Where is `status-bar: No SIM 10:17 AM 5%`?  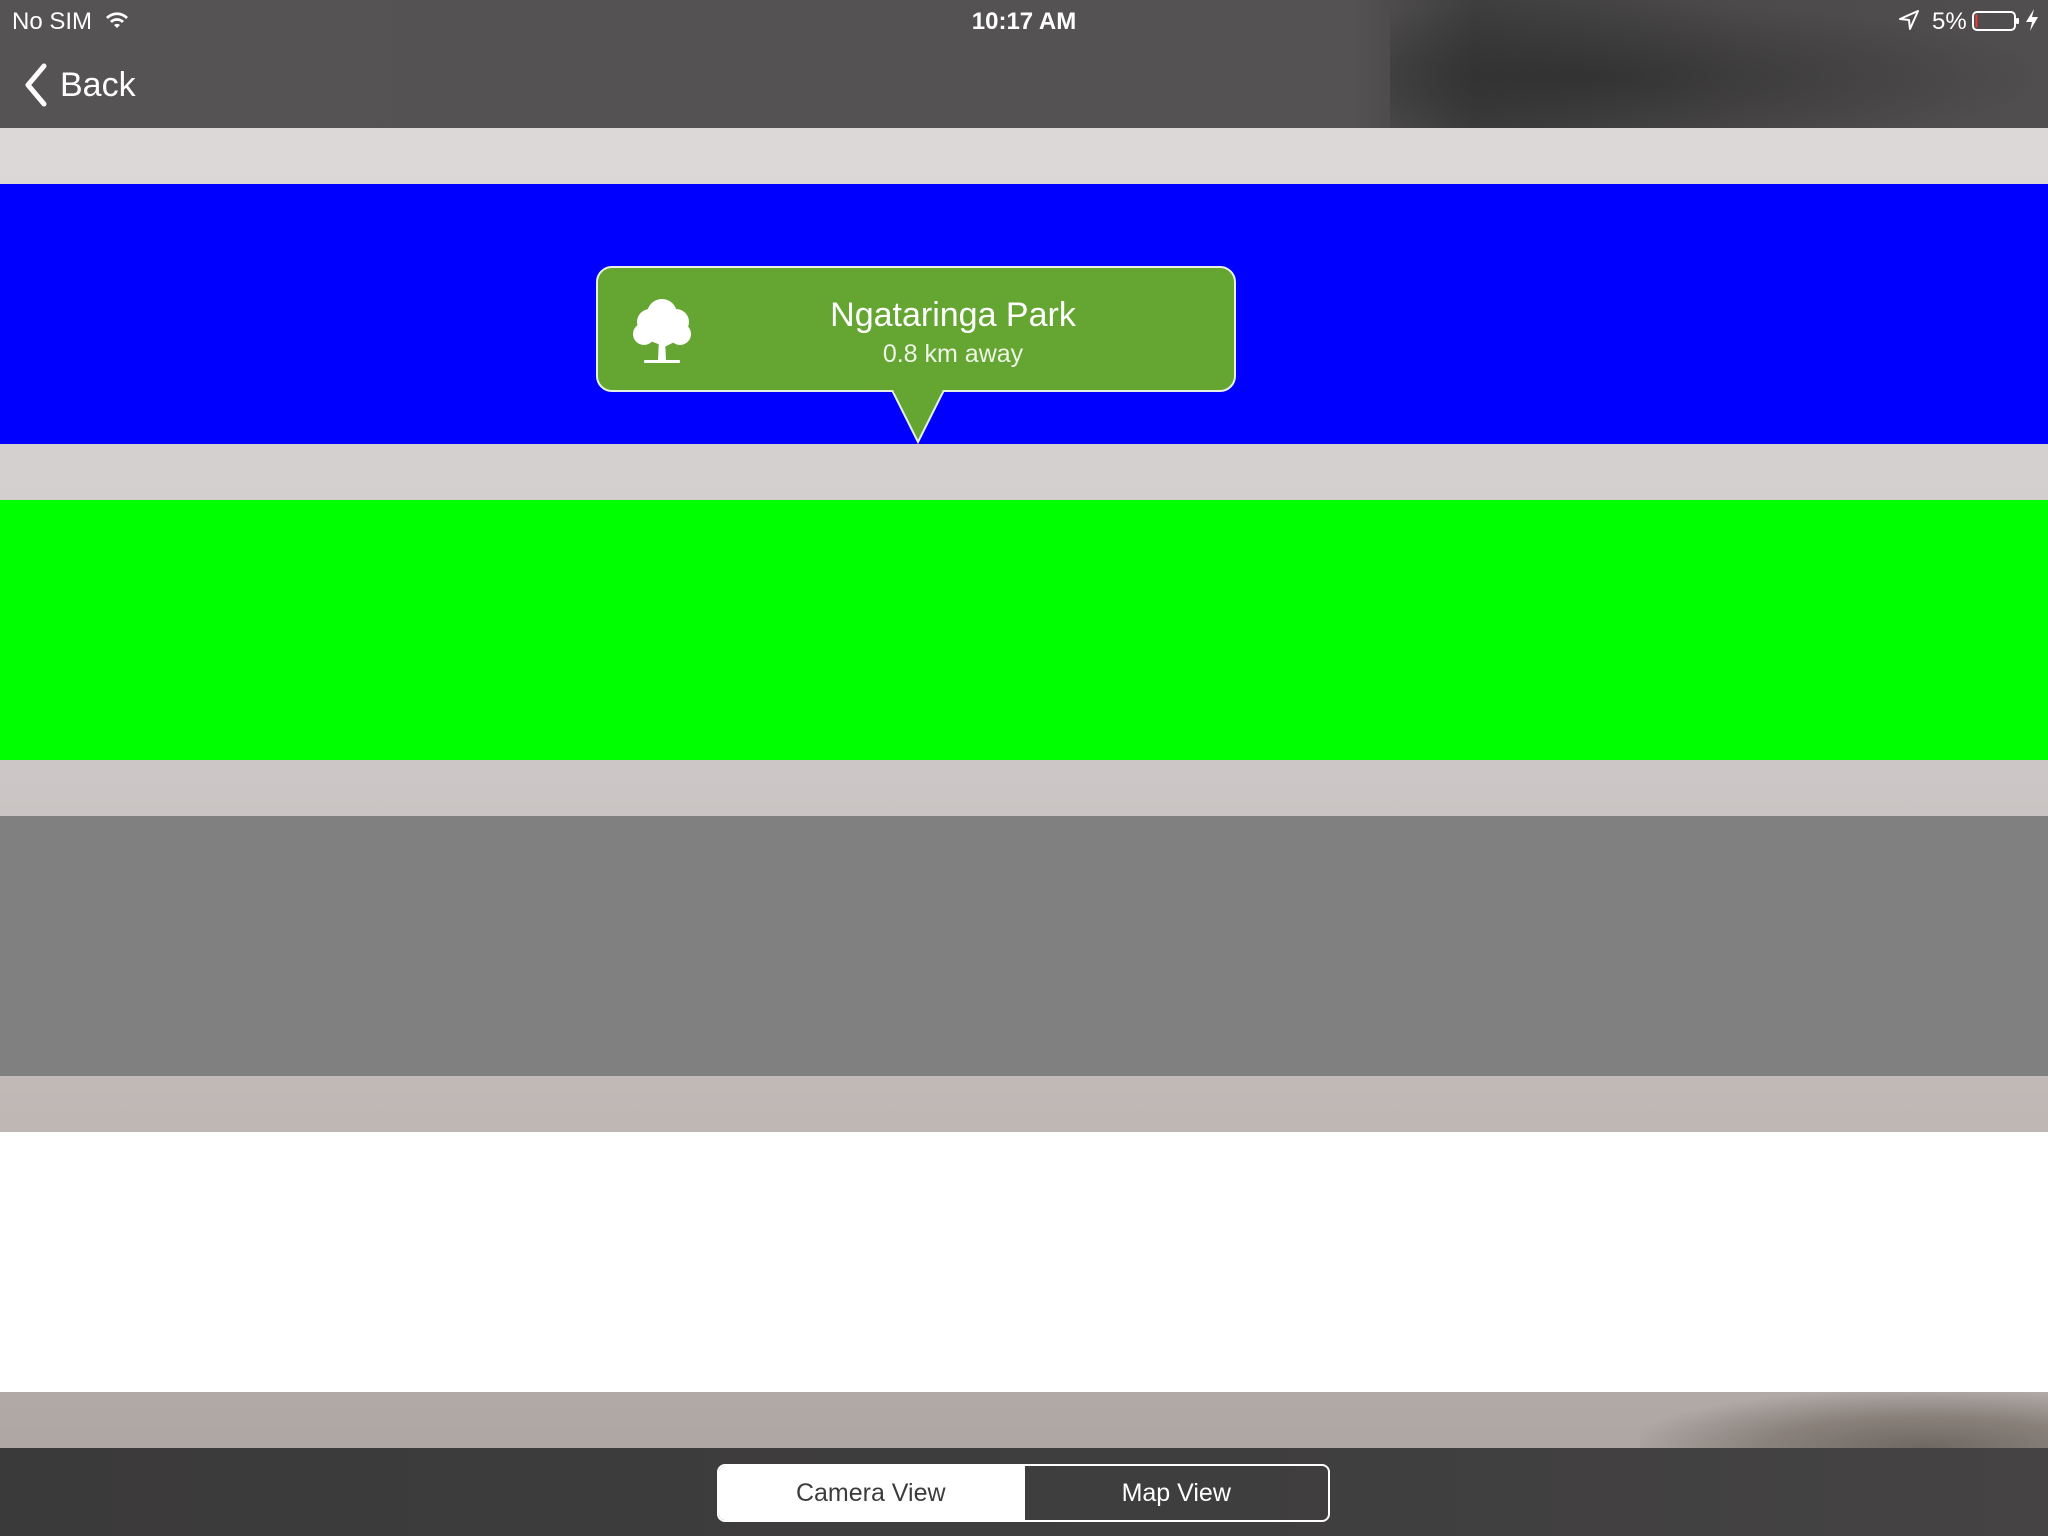
status-bar: No SIM 10:17 AM 5% is located at coordinates (1024, 20).